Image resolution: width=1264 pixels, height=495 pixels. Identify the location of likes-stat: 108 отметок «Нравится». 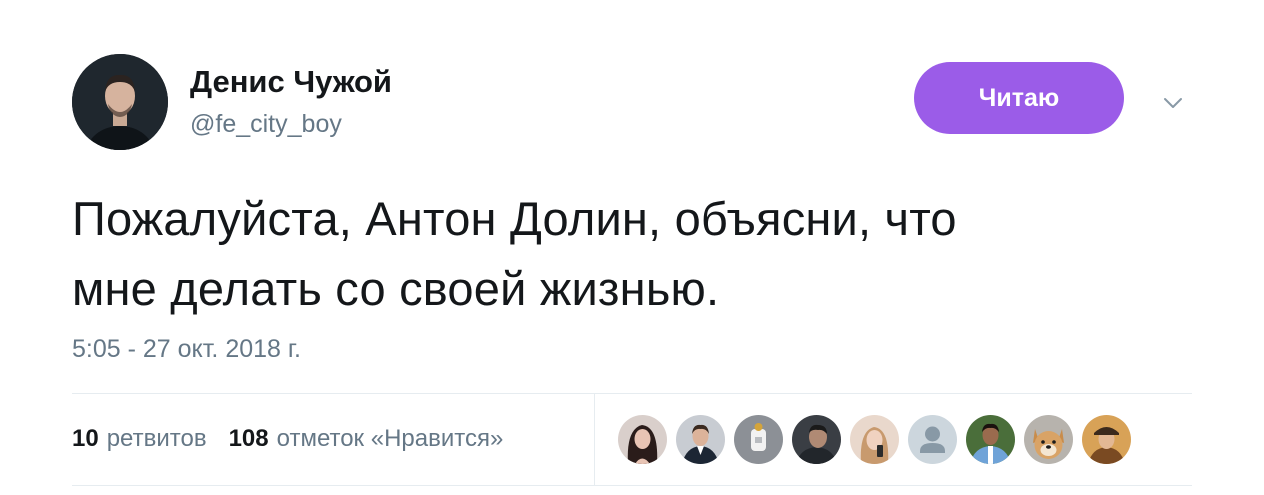
(366, 439).